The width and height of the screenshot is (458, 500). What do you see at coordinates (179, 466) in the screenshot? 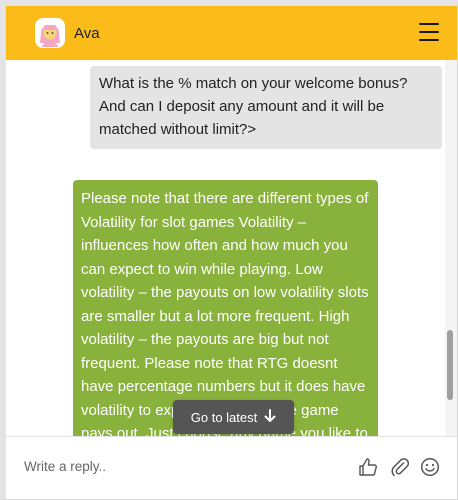
I see `reply-input` at bounding box center [179, 466].